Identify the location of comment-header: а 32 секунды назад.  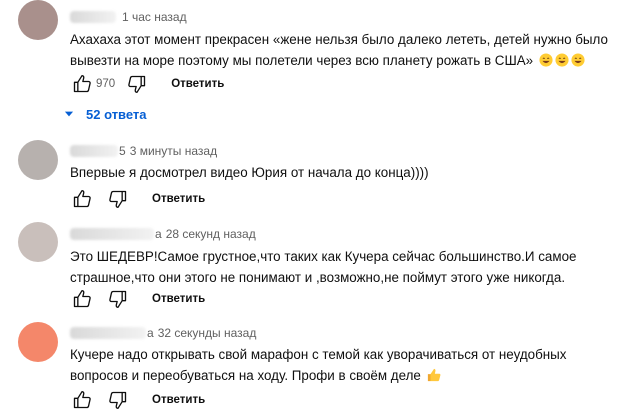
(163, 333).